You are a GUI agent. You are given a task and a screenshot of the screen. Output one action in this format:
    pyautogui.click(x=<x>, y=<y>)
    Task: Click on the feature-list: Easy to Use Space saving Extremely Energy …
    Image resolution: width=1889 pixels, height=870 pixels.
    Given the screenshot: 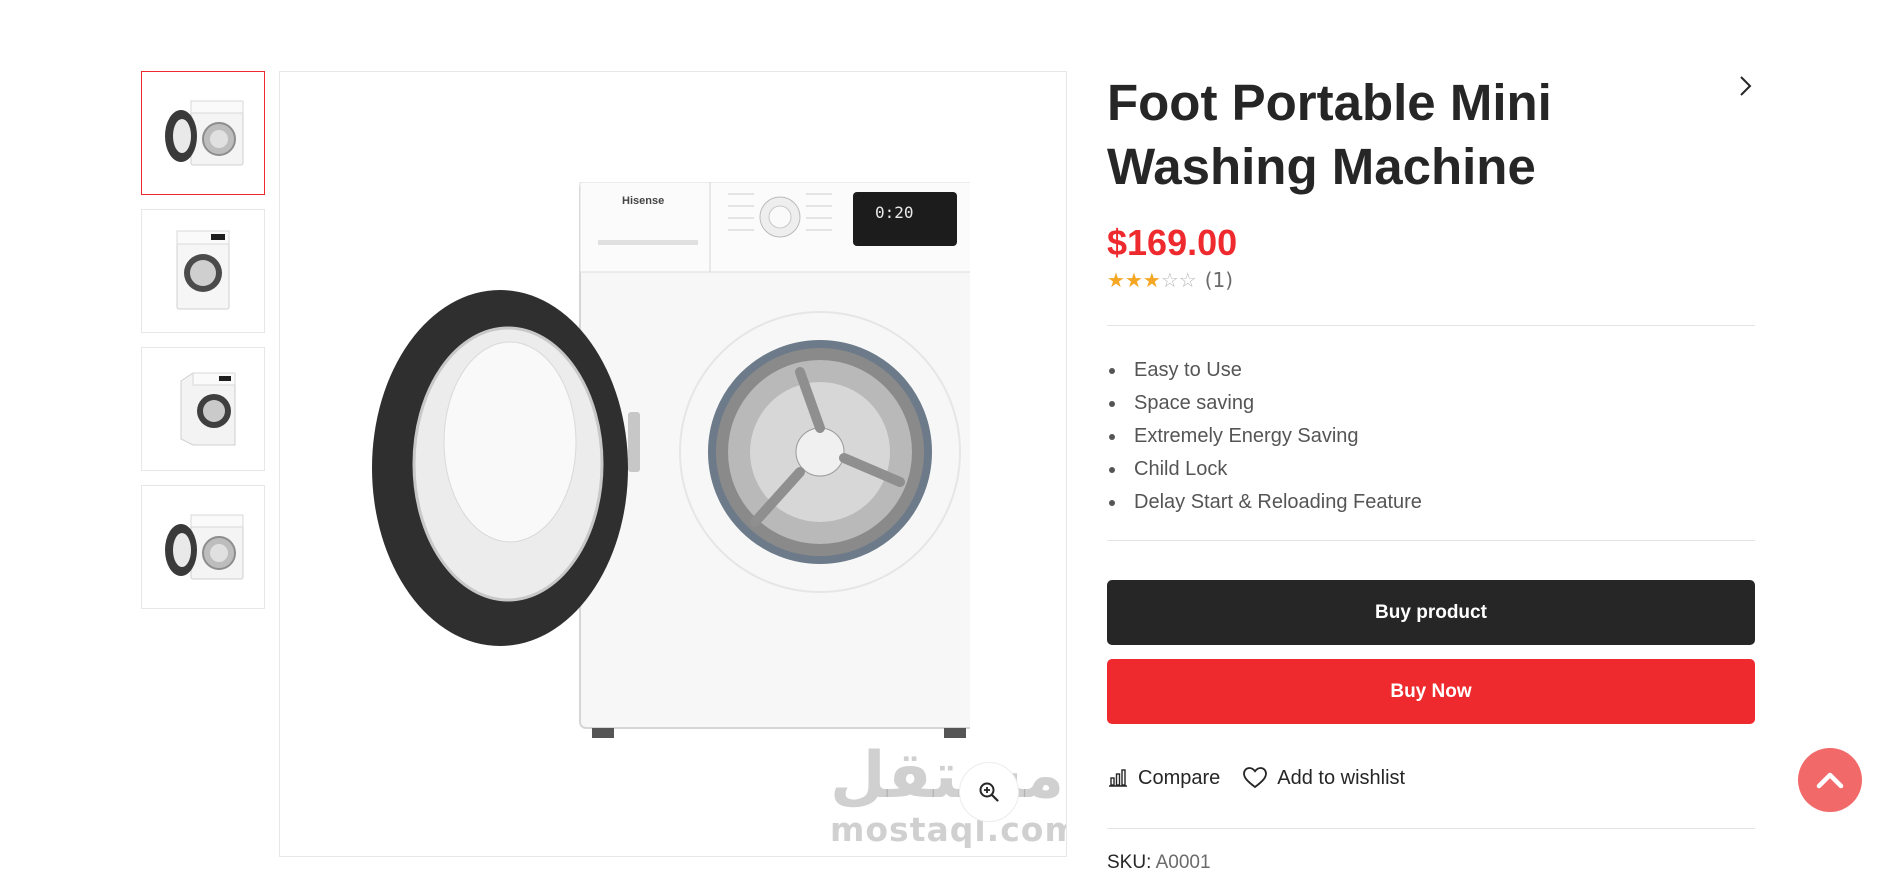 What is the action you would take?
    pyautogui.click(x=1264, y=436)
    